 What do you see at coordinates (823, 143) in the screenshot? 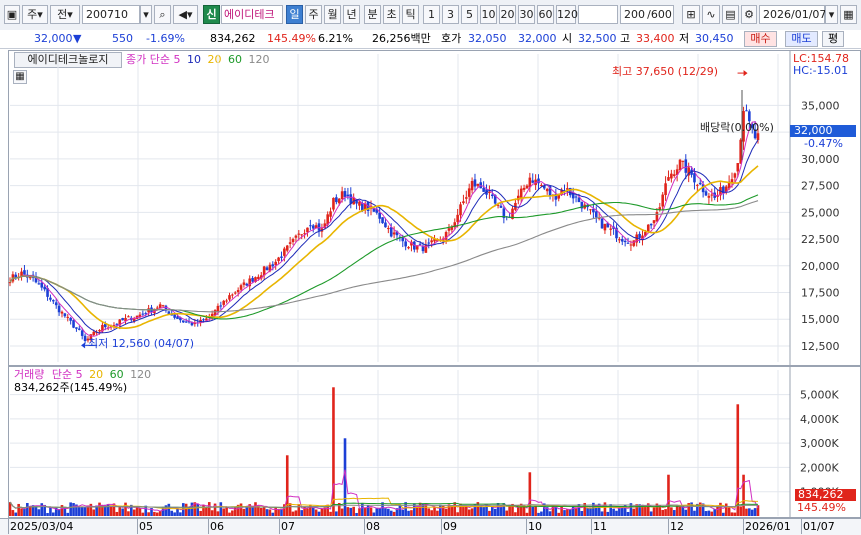
I see `current-percent: -0.47%` at bounding box center [823, 143].